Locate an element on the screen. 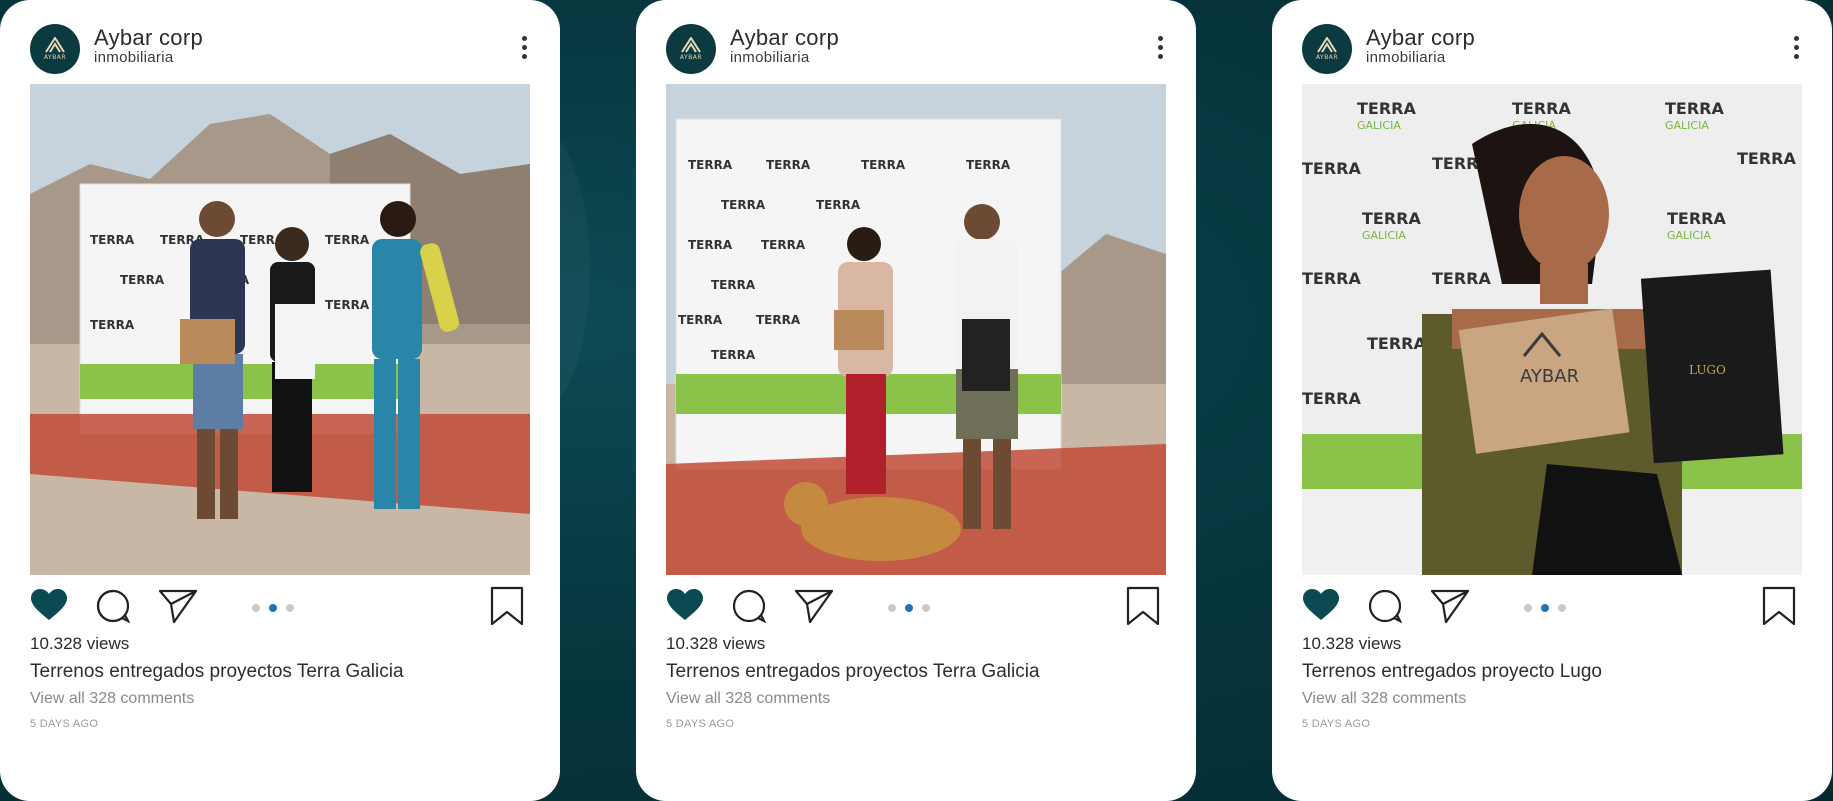  folder: LUGO is located at coordinates (1712, 366).